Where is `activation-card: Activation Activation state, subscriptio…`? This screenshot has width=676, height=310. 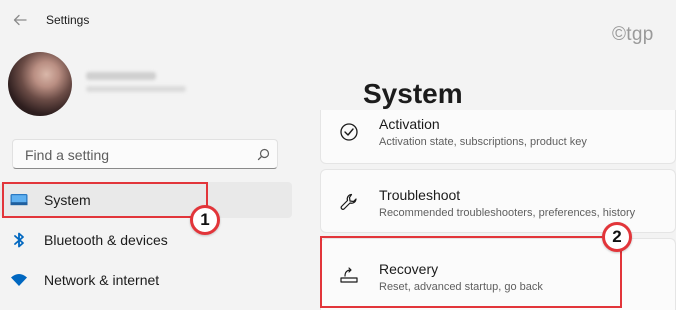
activation-card: Activation Activation state, subscriptio… is located at coordinates (498, 137).